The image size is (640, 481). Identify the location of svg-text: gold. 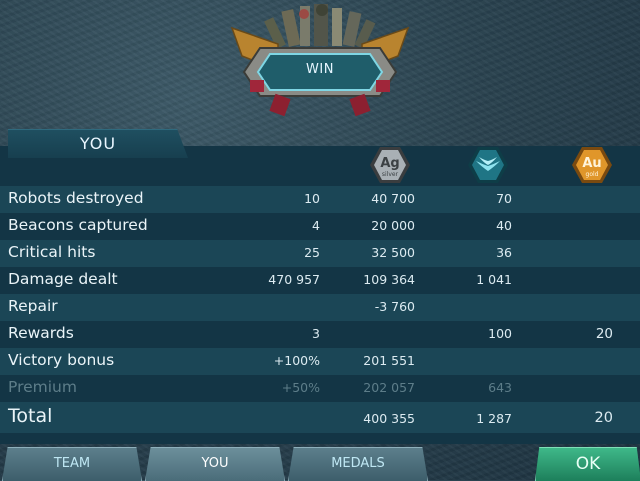
(592, 174).